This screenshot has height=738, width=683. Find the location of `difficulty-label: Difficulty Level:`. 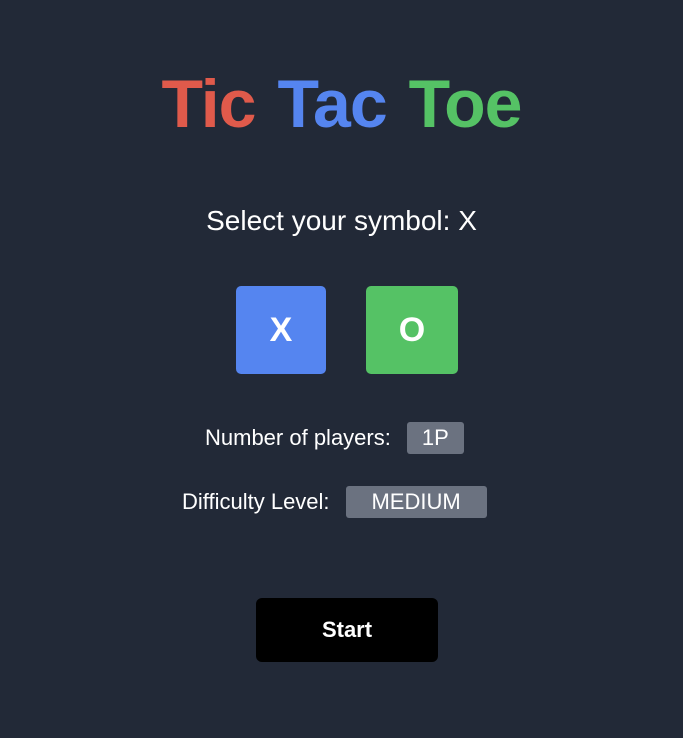

difficulty-label: Difficulty Level: is located at coordinates (256, 501).